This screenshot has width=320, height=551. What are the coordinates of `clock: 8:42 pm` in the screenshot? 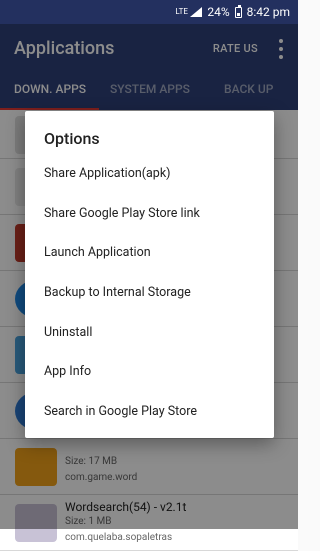 It's located at (268, 12).